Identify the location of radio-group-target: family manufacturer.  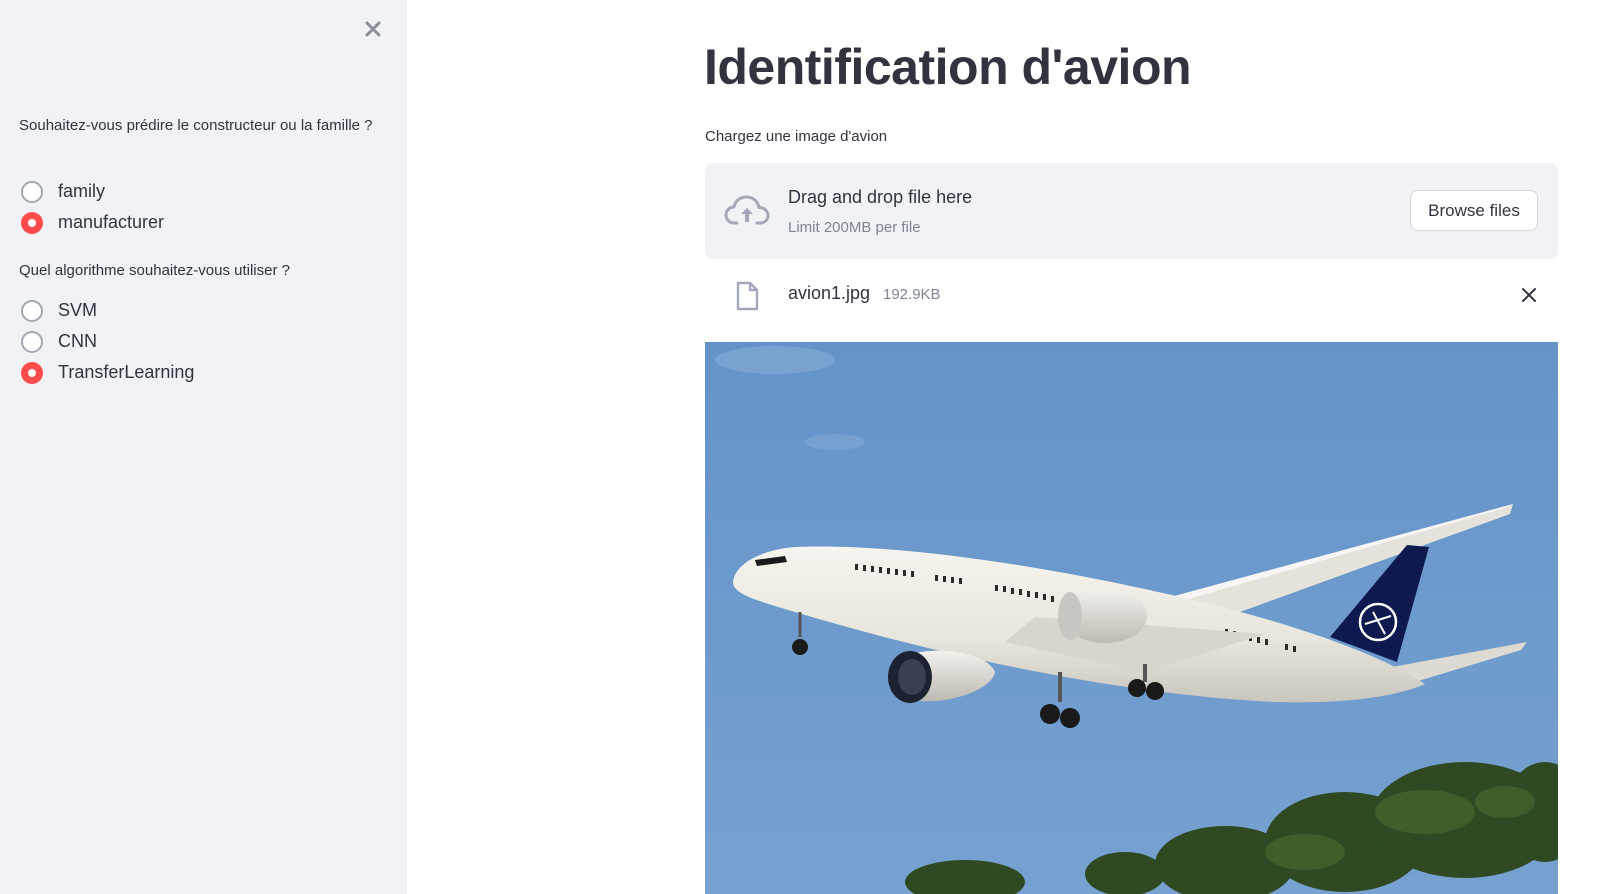
(92, 207).